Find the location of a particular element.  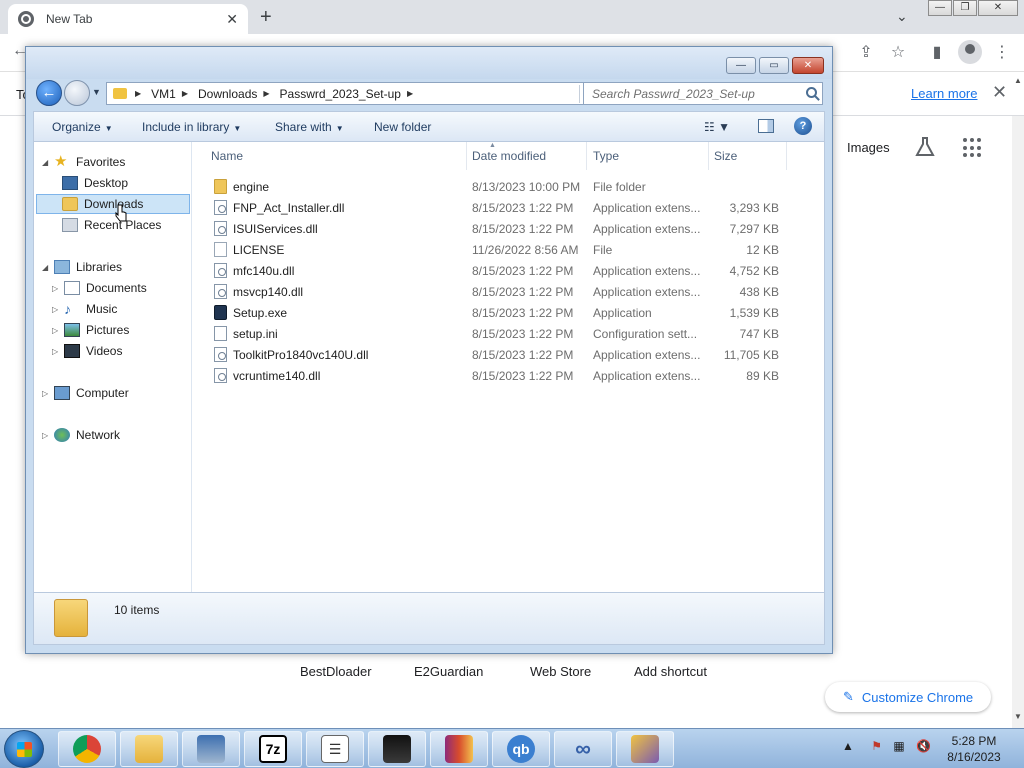

shortcut-bestdloader: BestDloader is located at coordinates (336, 671).